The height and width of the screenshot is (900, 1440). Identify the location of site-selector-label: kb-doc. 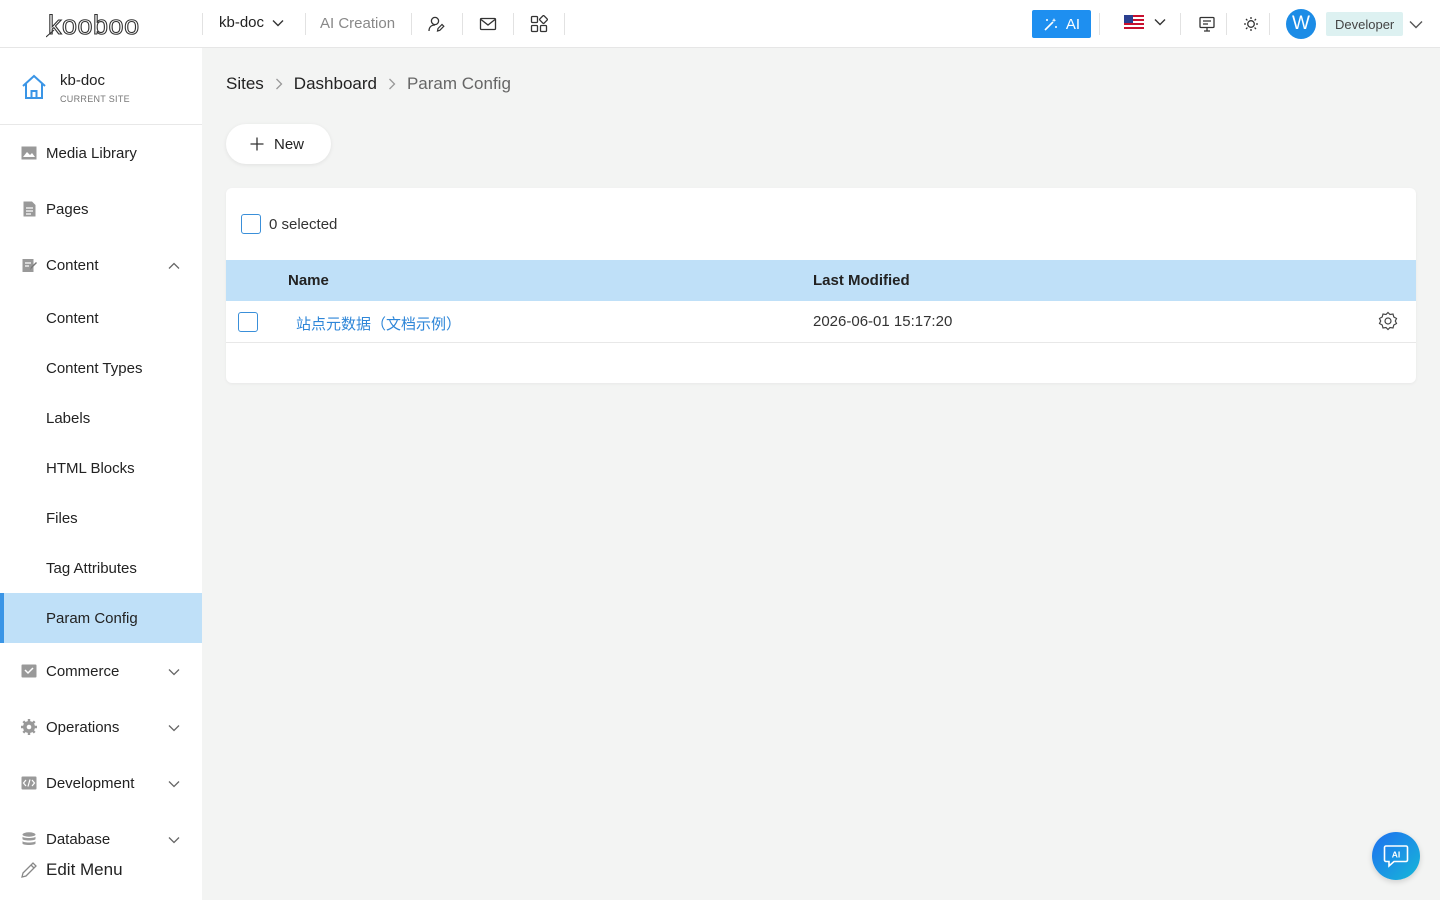
(242, 22).